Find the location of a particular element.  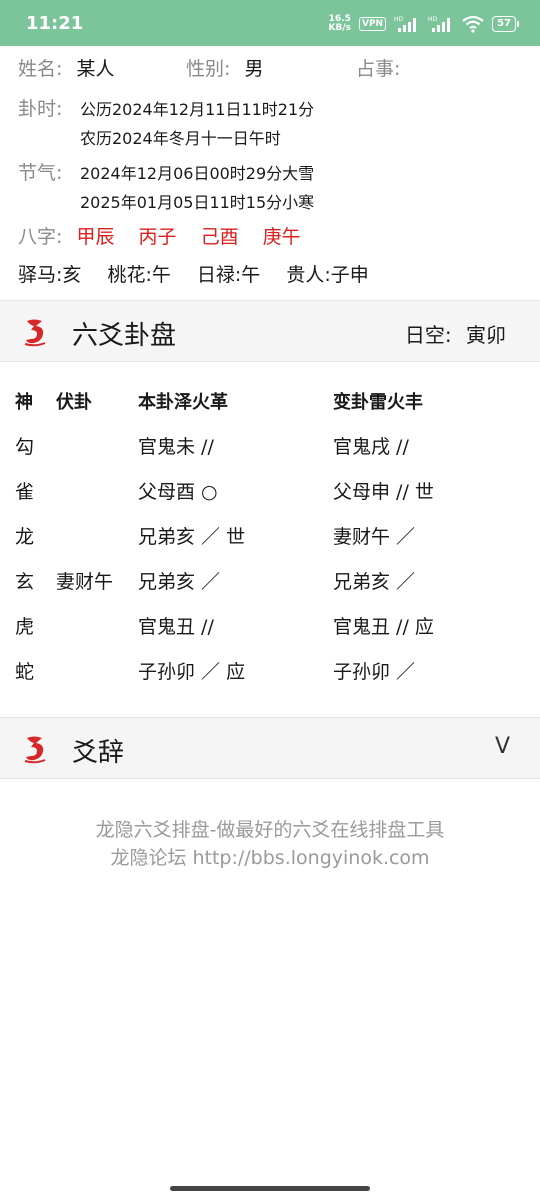

footer-forum-link: 龙隐论坛 http://bbs.longyinok.com is located at coordinates (270, 856).